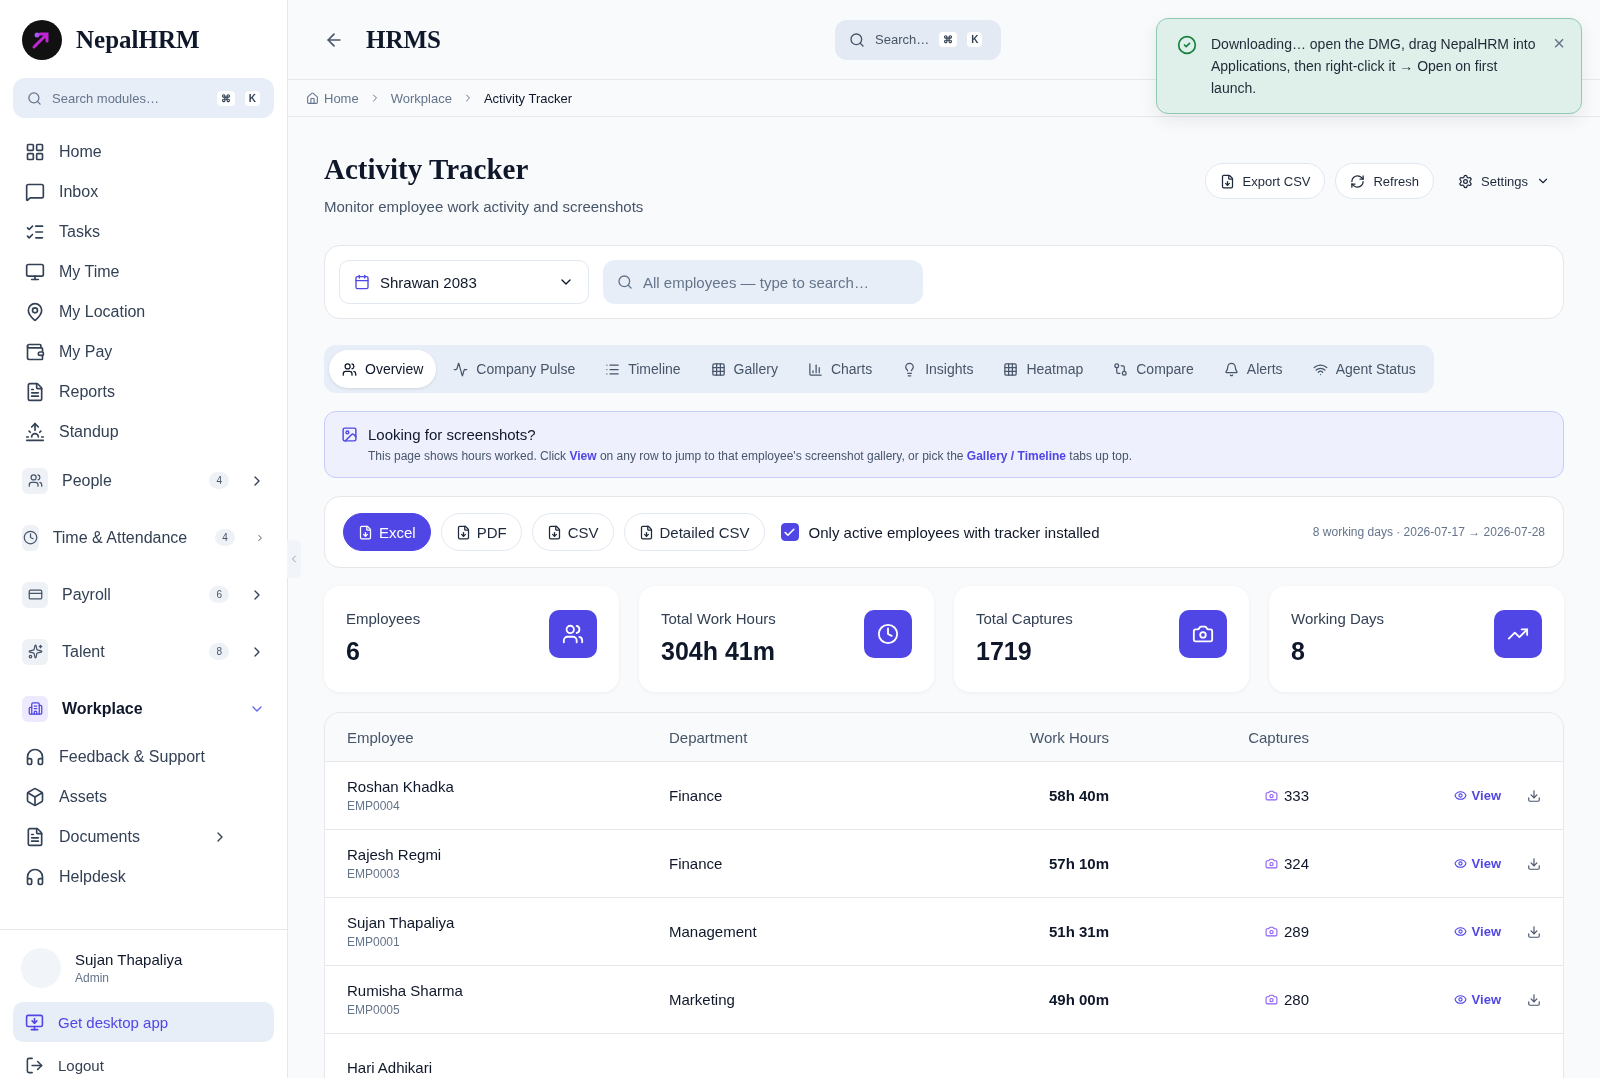 The height and width of the screenshot is (1078, 1600). I want to click on nav-item: Helpdesk, so click(143, 877).